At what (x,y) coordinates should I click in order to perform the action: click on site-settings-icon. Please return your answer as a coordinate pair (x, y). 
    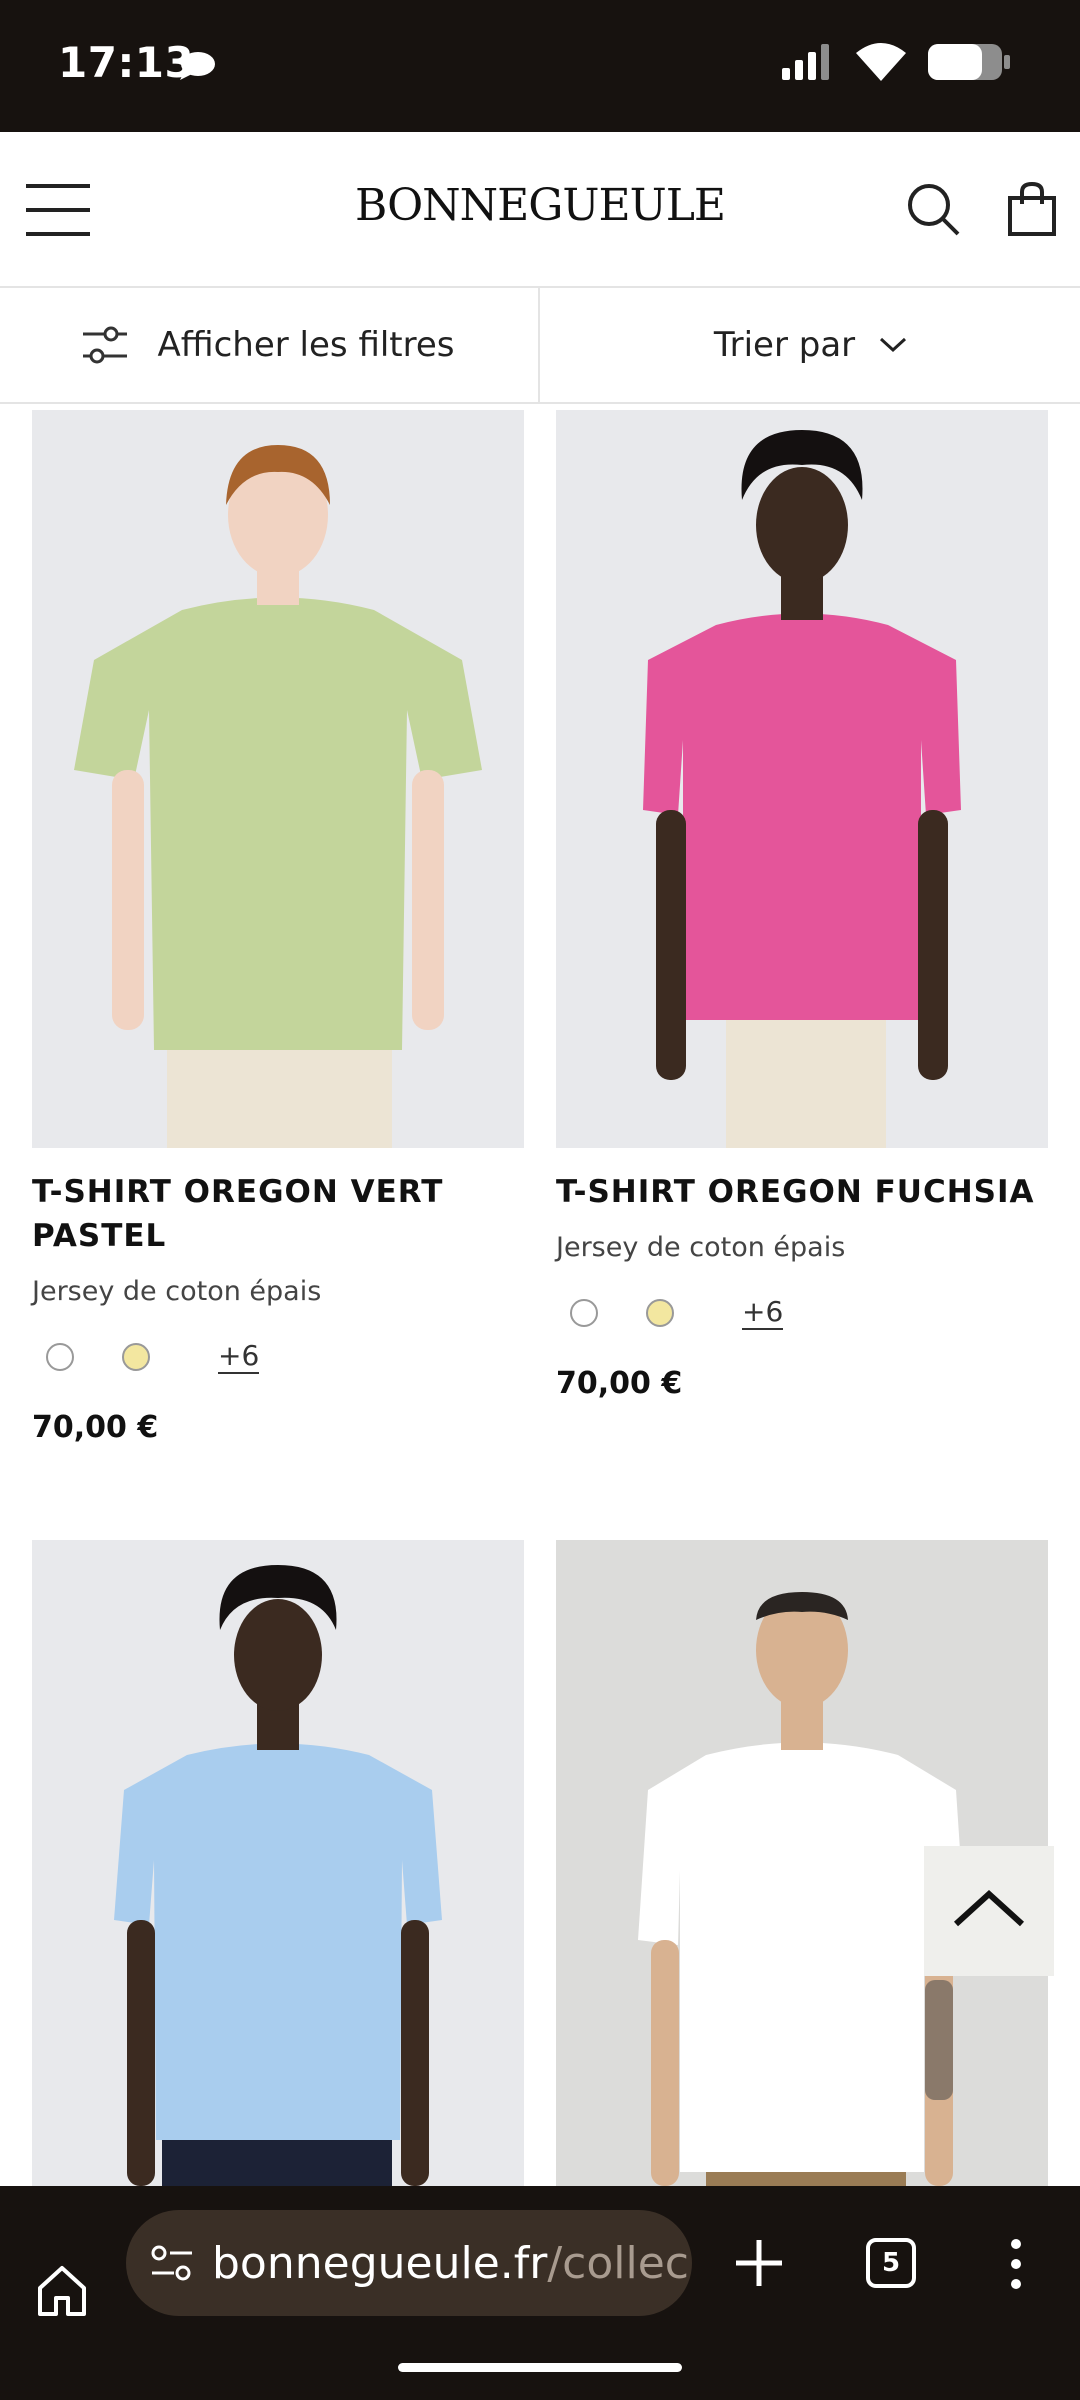
    Looking at the image, I should click on (172, 2263).